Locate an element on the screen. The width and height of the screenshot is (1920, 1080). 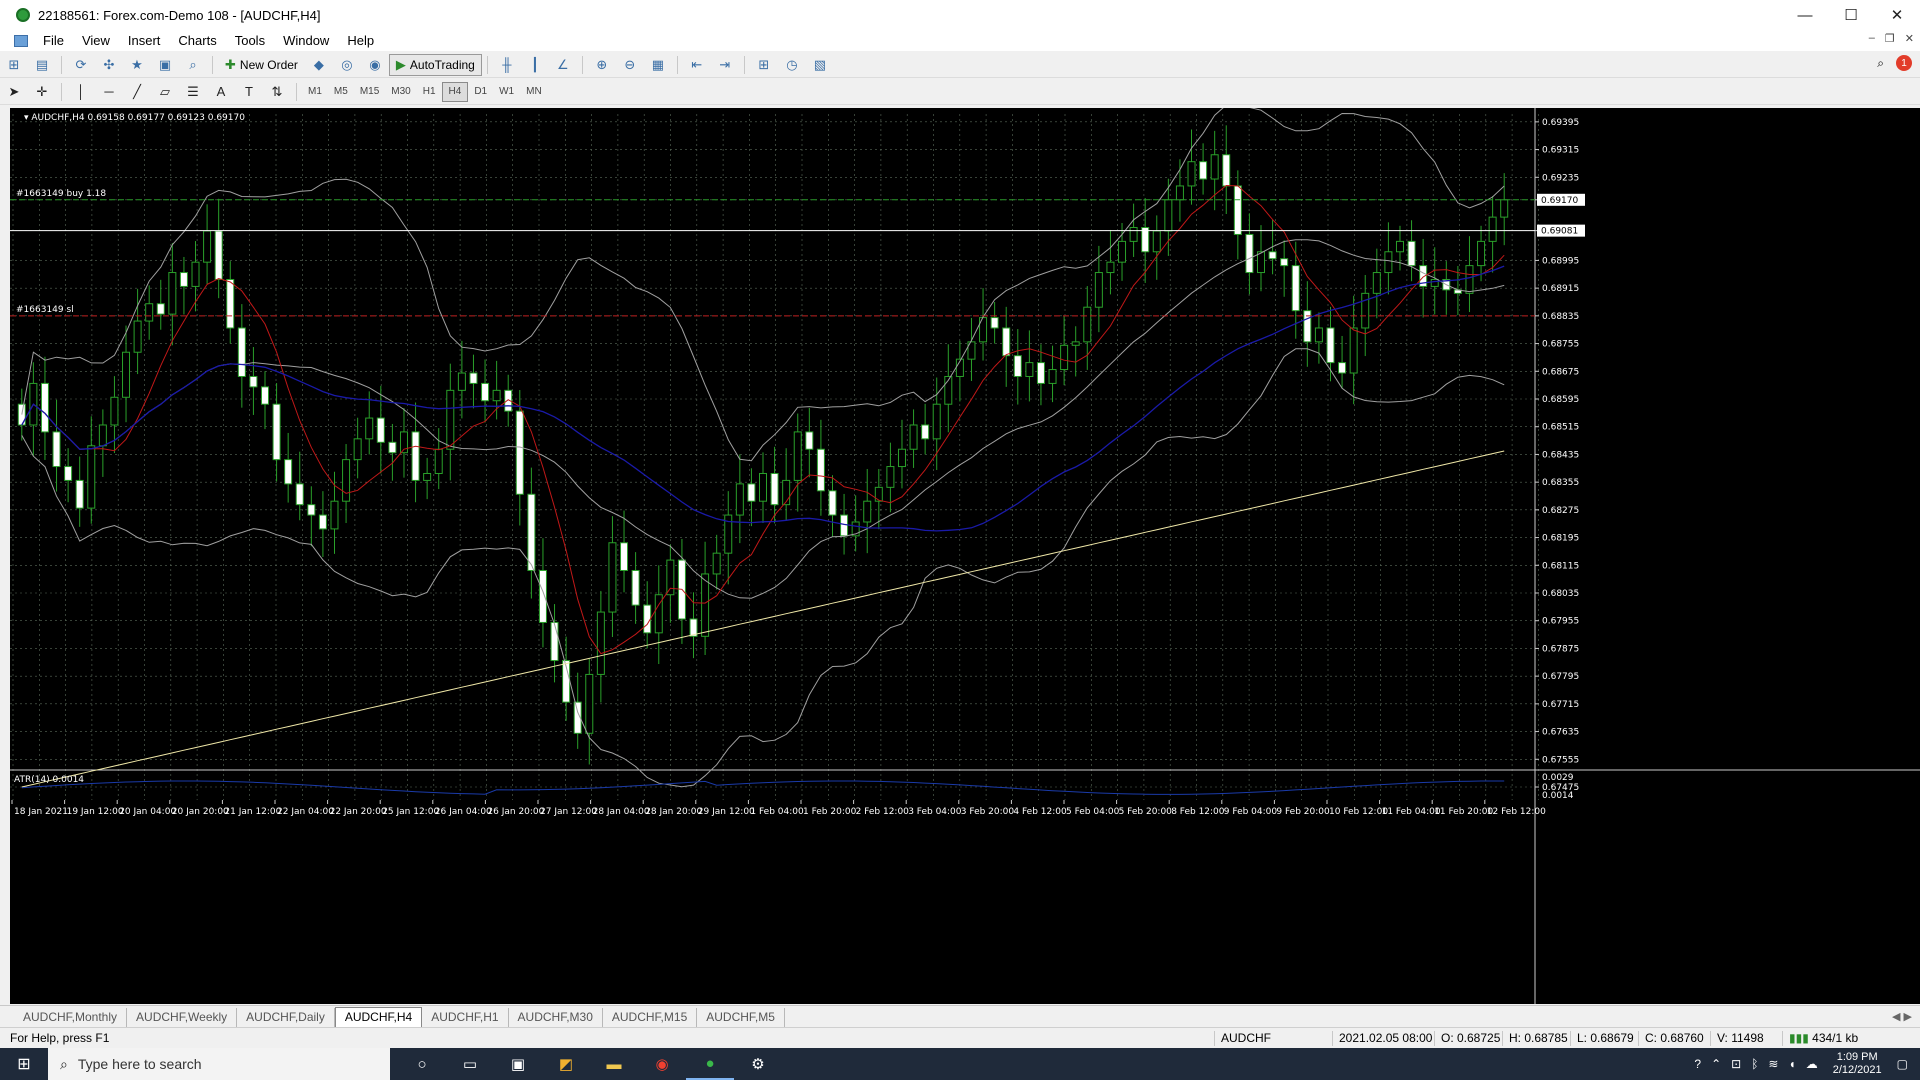
arrows-icon: ⇅ is located at coordinates (277, 92).